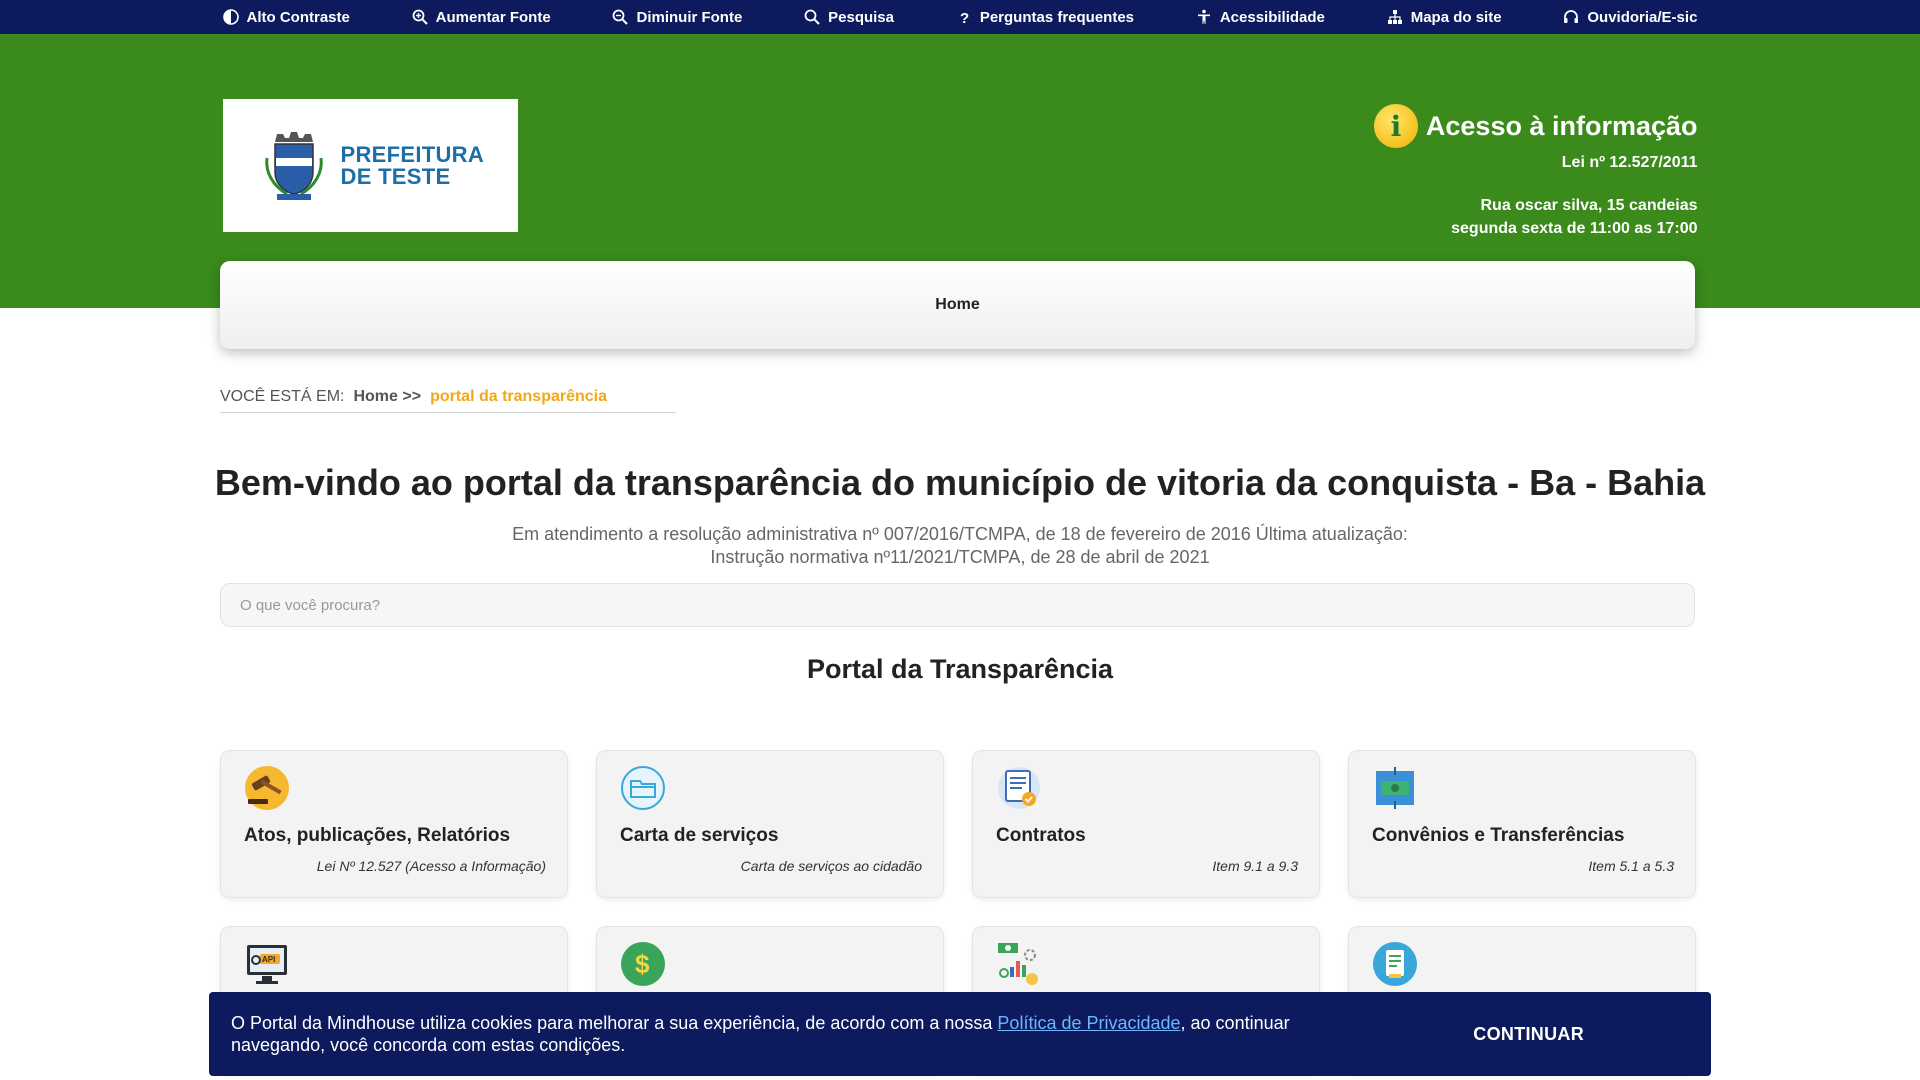 Image resolution: width=1920 pixels, height=1080 pixels. Describe the element at coordinates (1272, 17) in the screenshot. I see `accessibility-label: Acessibilidade` at that location.